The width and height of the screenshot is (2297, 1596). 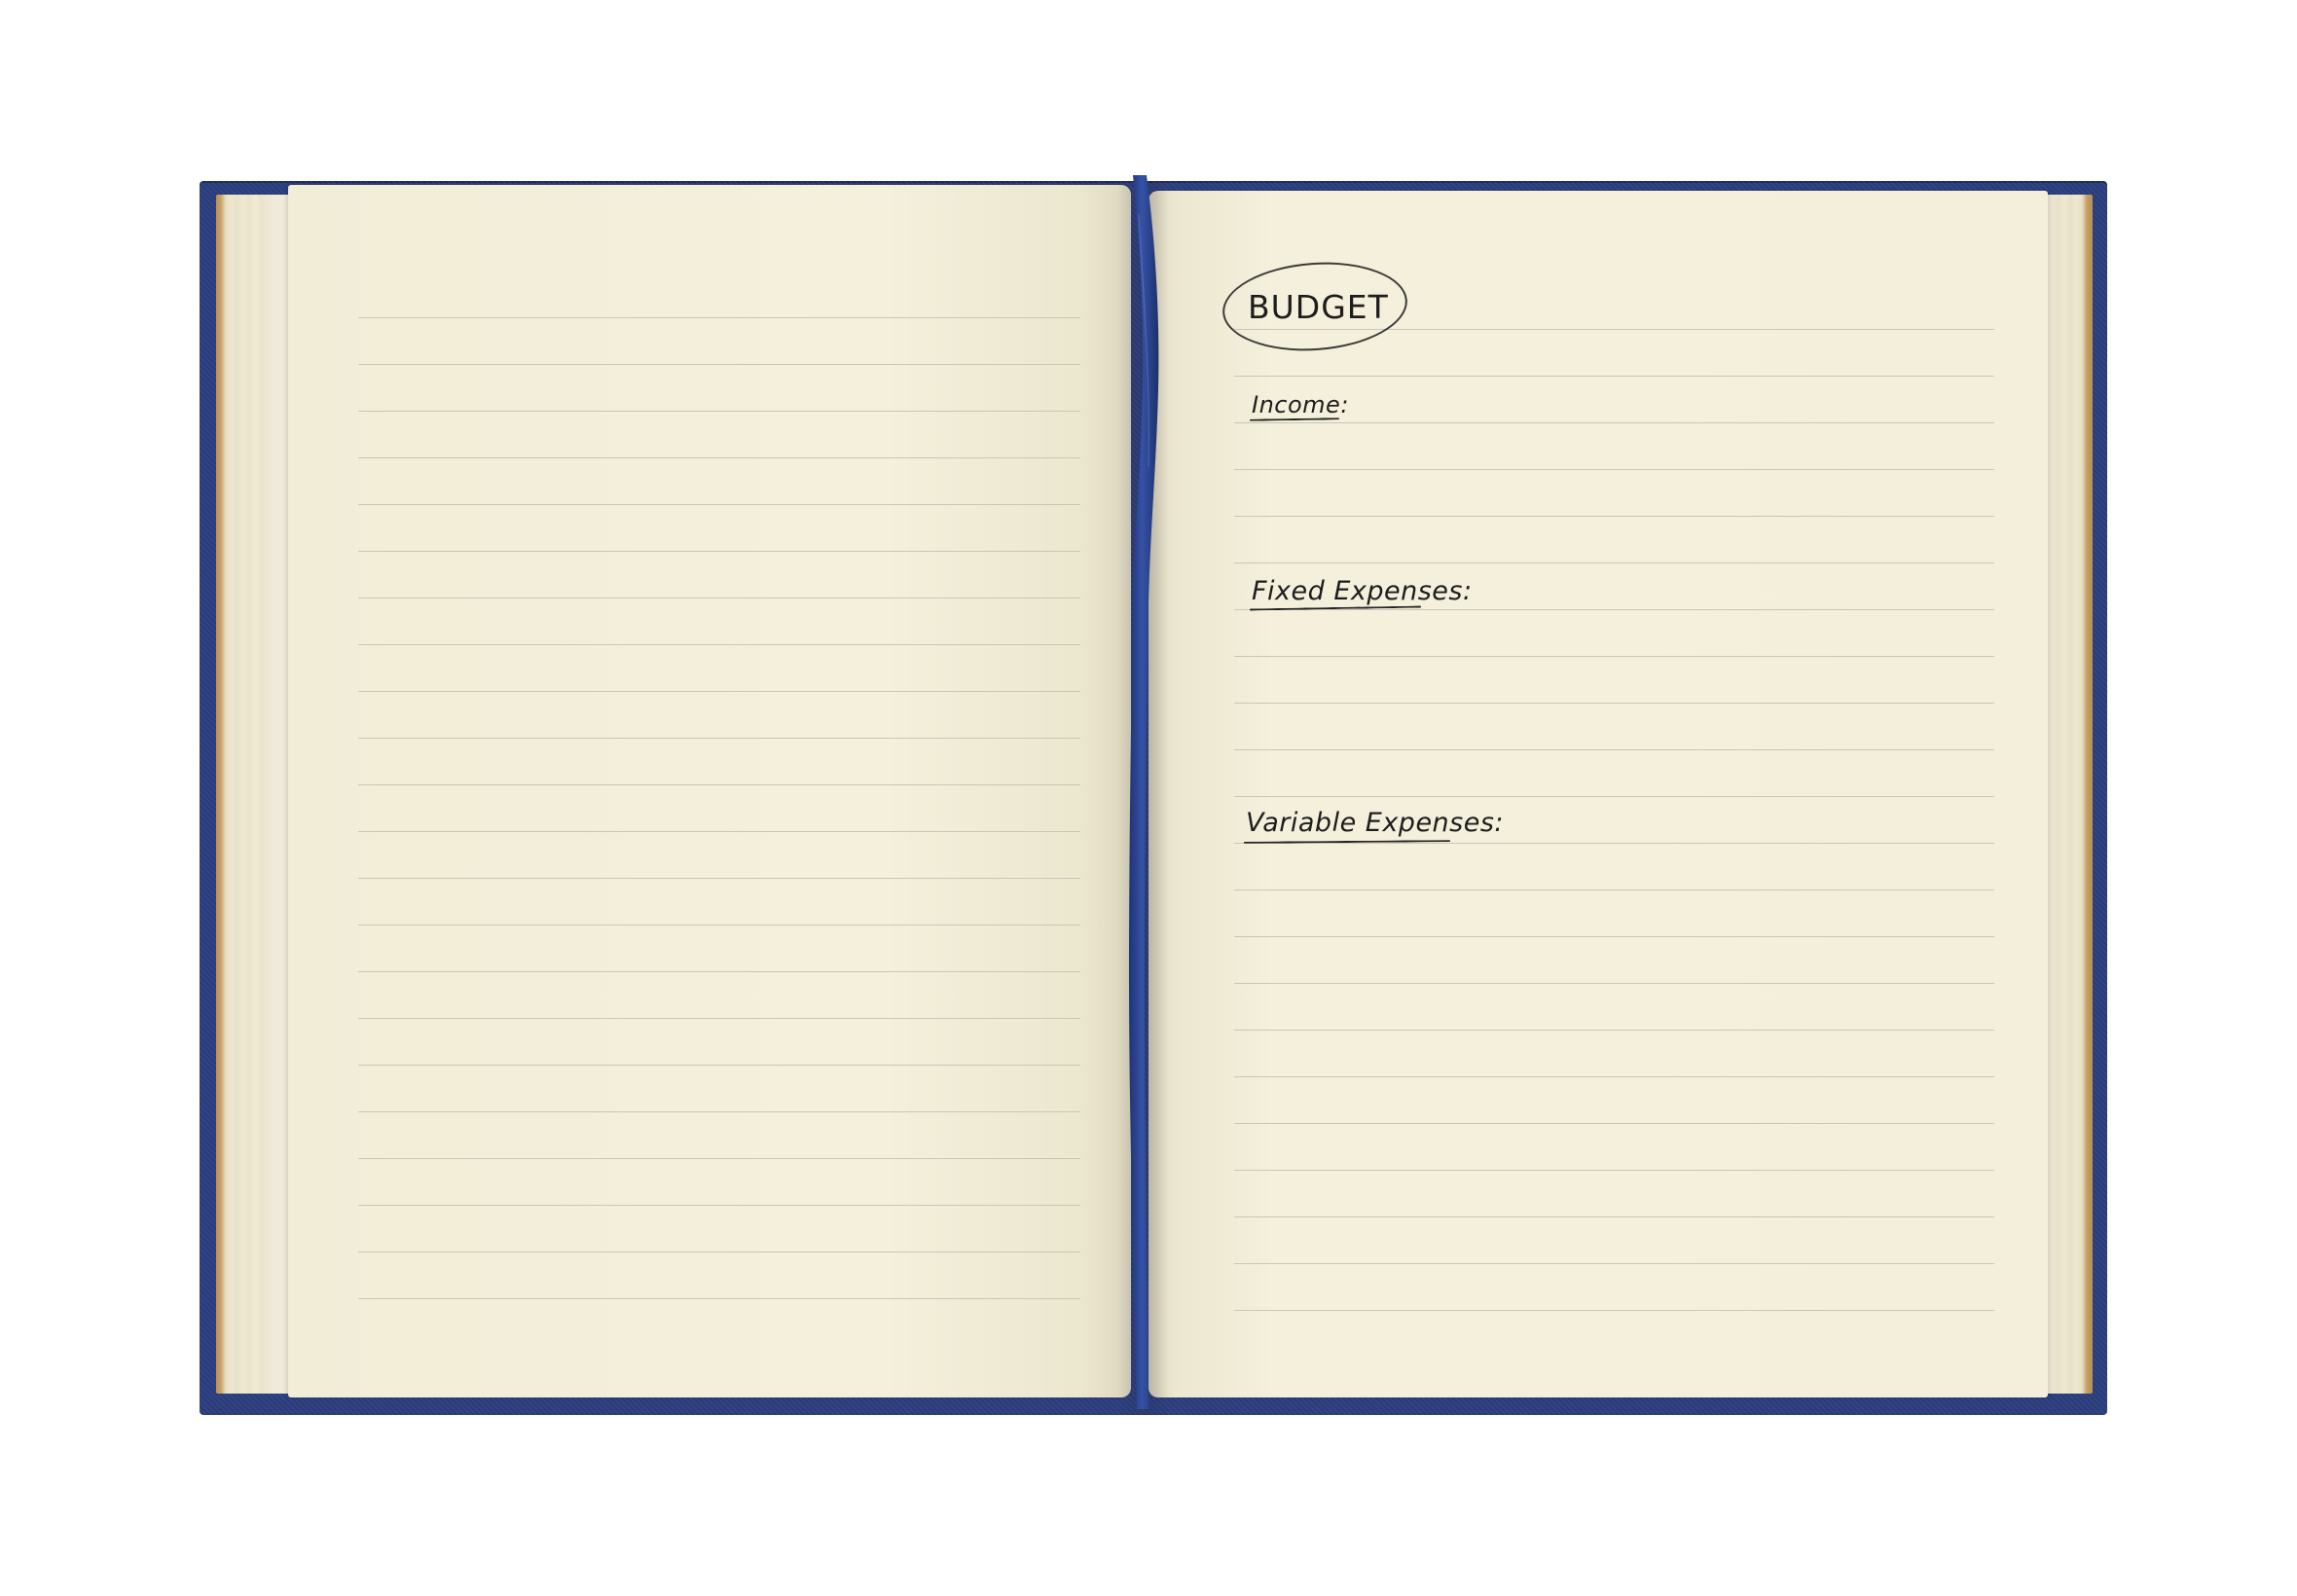 I want to click on budget-title: BUDGET, so click(x=1318, y=307).